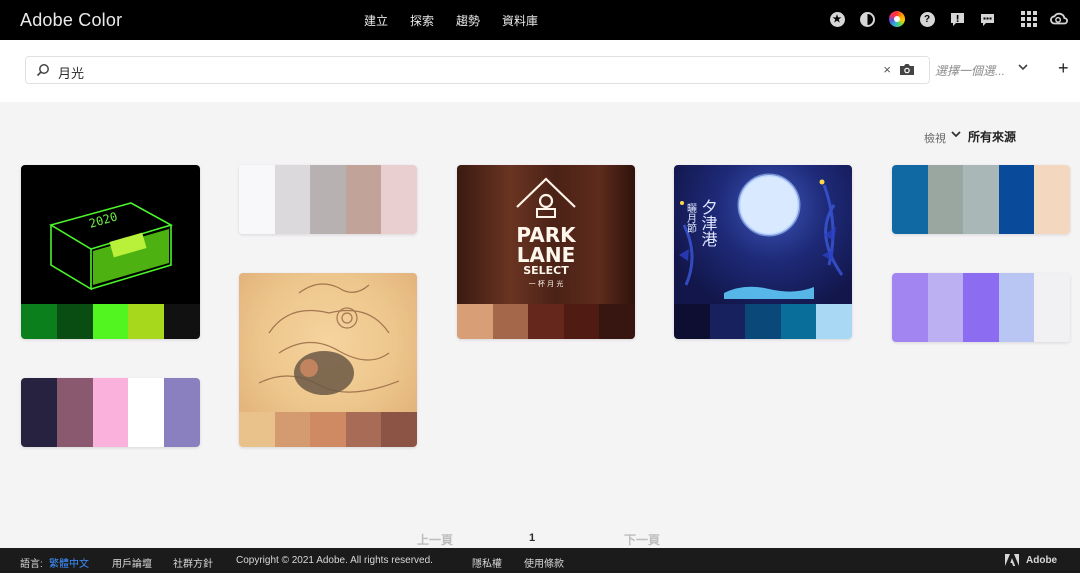 The height and width of the screenshot is (573, 1080). Describe the element at coordinates (376, 20) in the screenshot. I see `nav-create: 建立` at that location.